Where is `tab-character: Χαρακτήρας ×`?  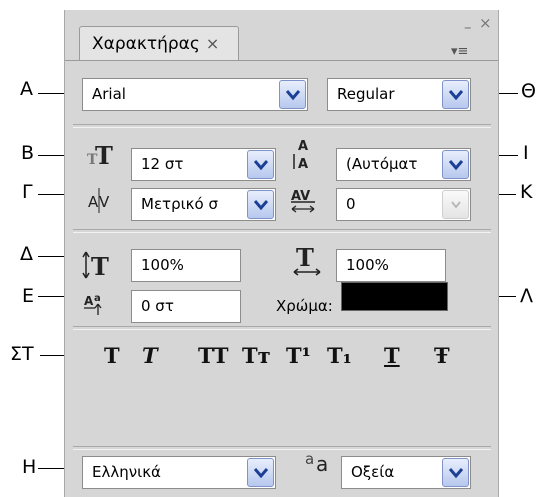 tab-character: Χαρακτήρας × is located at coordinates (159, 43).